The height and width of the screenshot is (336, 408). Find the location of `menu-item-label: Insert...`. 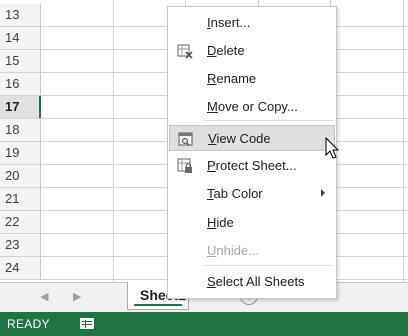

menu-item-label: Insert... is located at coordinates (228, 22).